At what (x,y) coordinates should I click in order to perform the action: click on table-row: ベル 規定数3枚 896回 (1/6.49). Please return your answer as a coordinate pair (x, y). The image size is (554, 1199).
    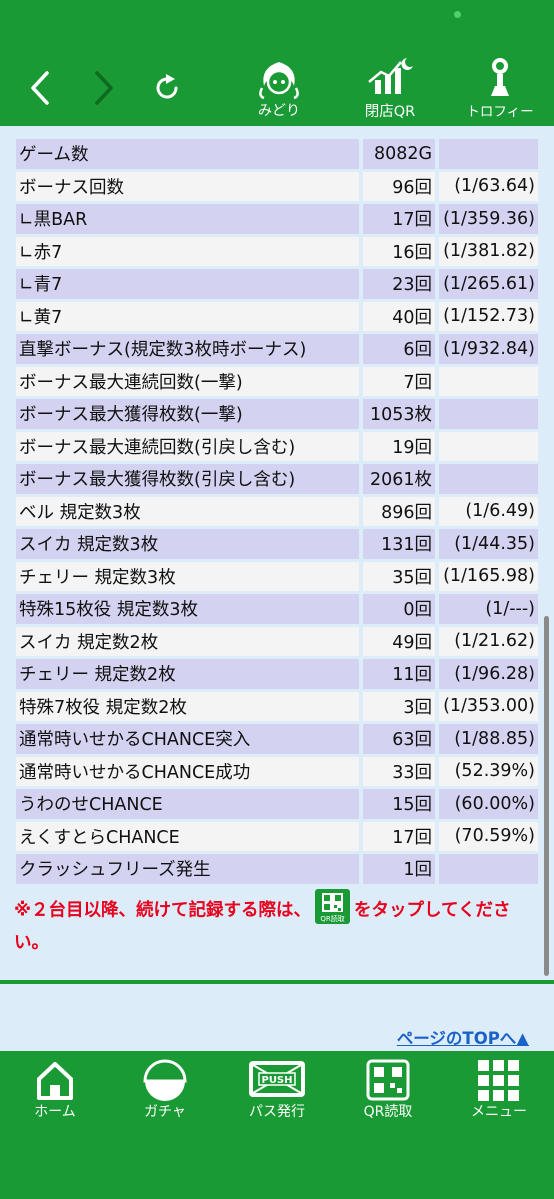
    Looking at the image, I should click on (277, 511).